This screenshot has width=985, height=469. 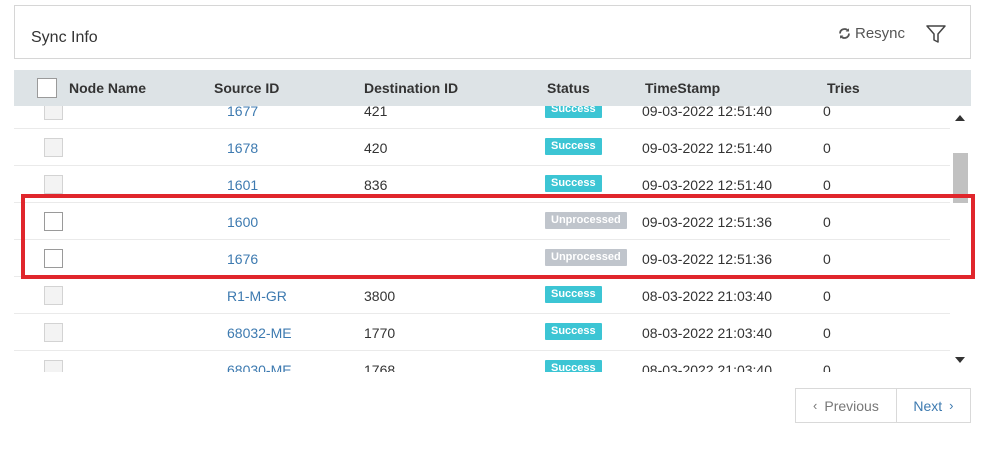 What do you see at coordinates (482, 221) in the screenshot?
I see `table-row: 1600 Unprocessed 09-03-2022 12:51:36 0` at bounding box center [482, 221].